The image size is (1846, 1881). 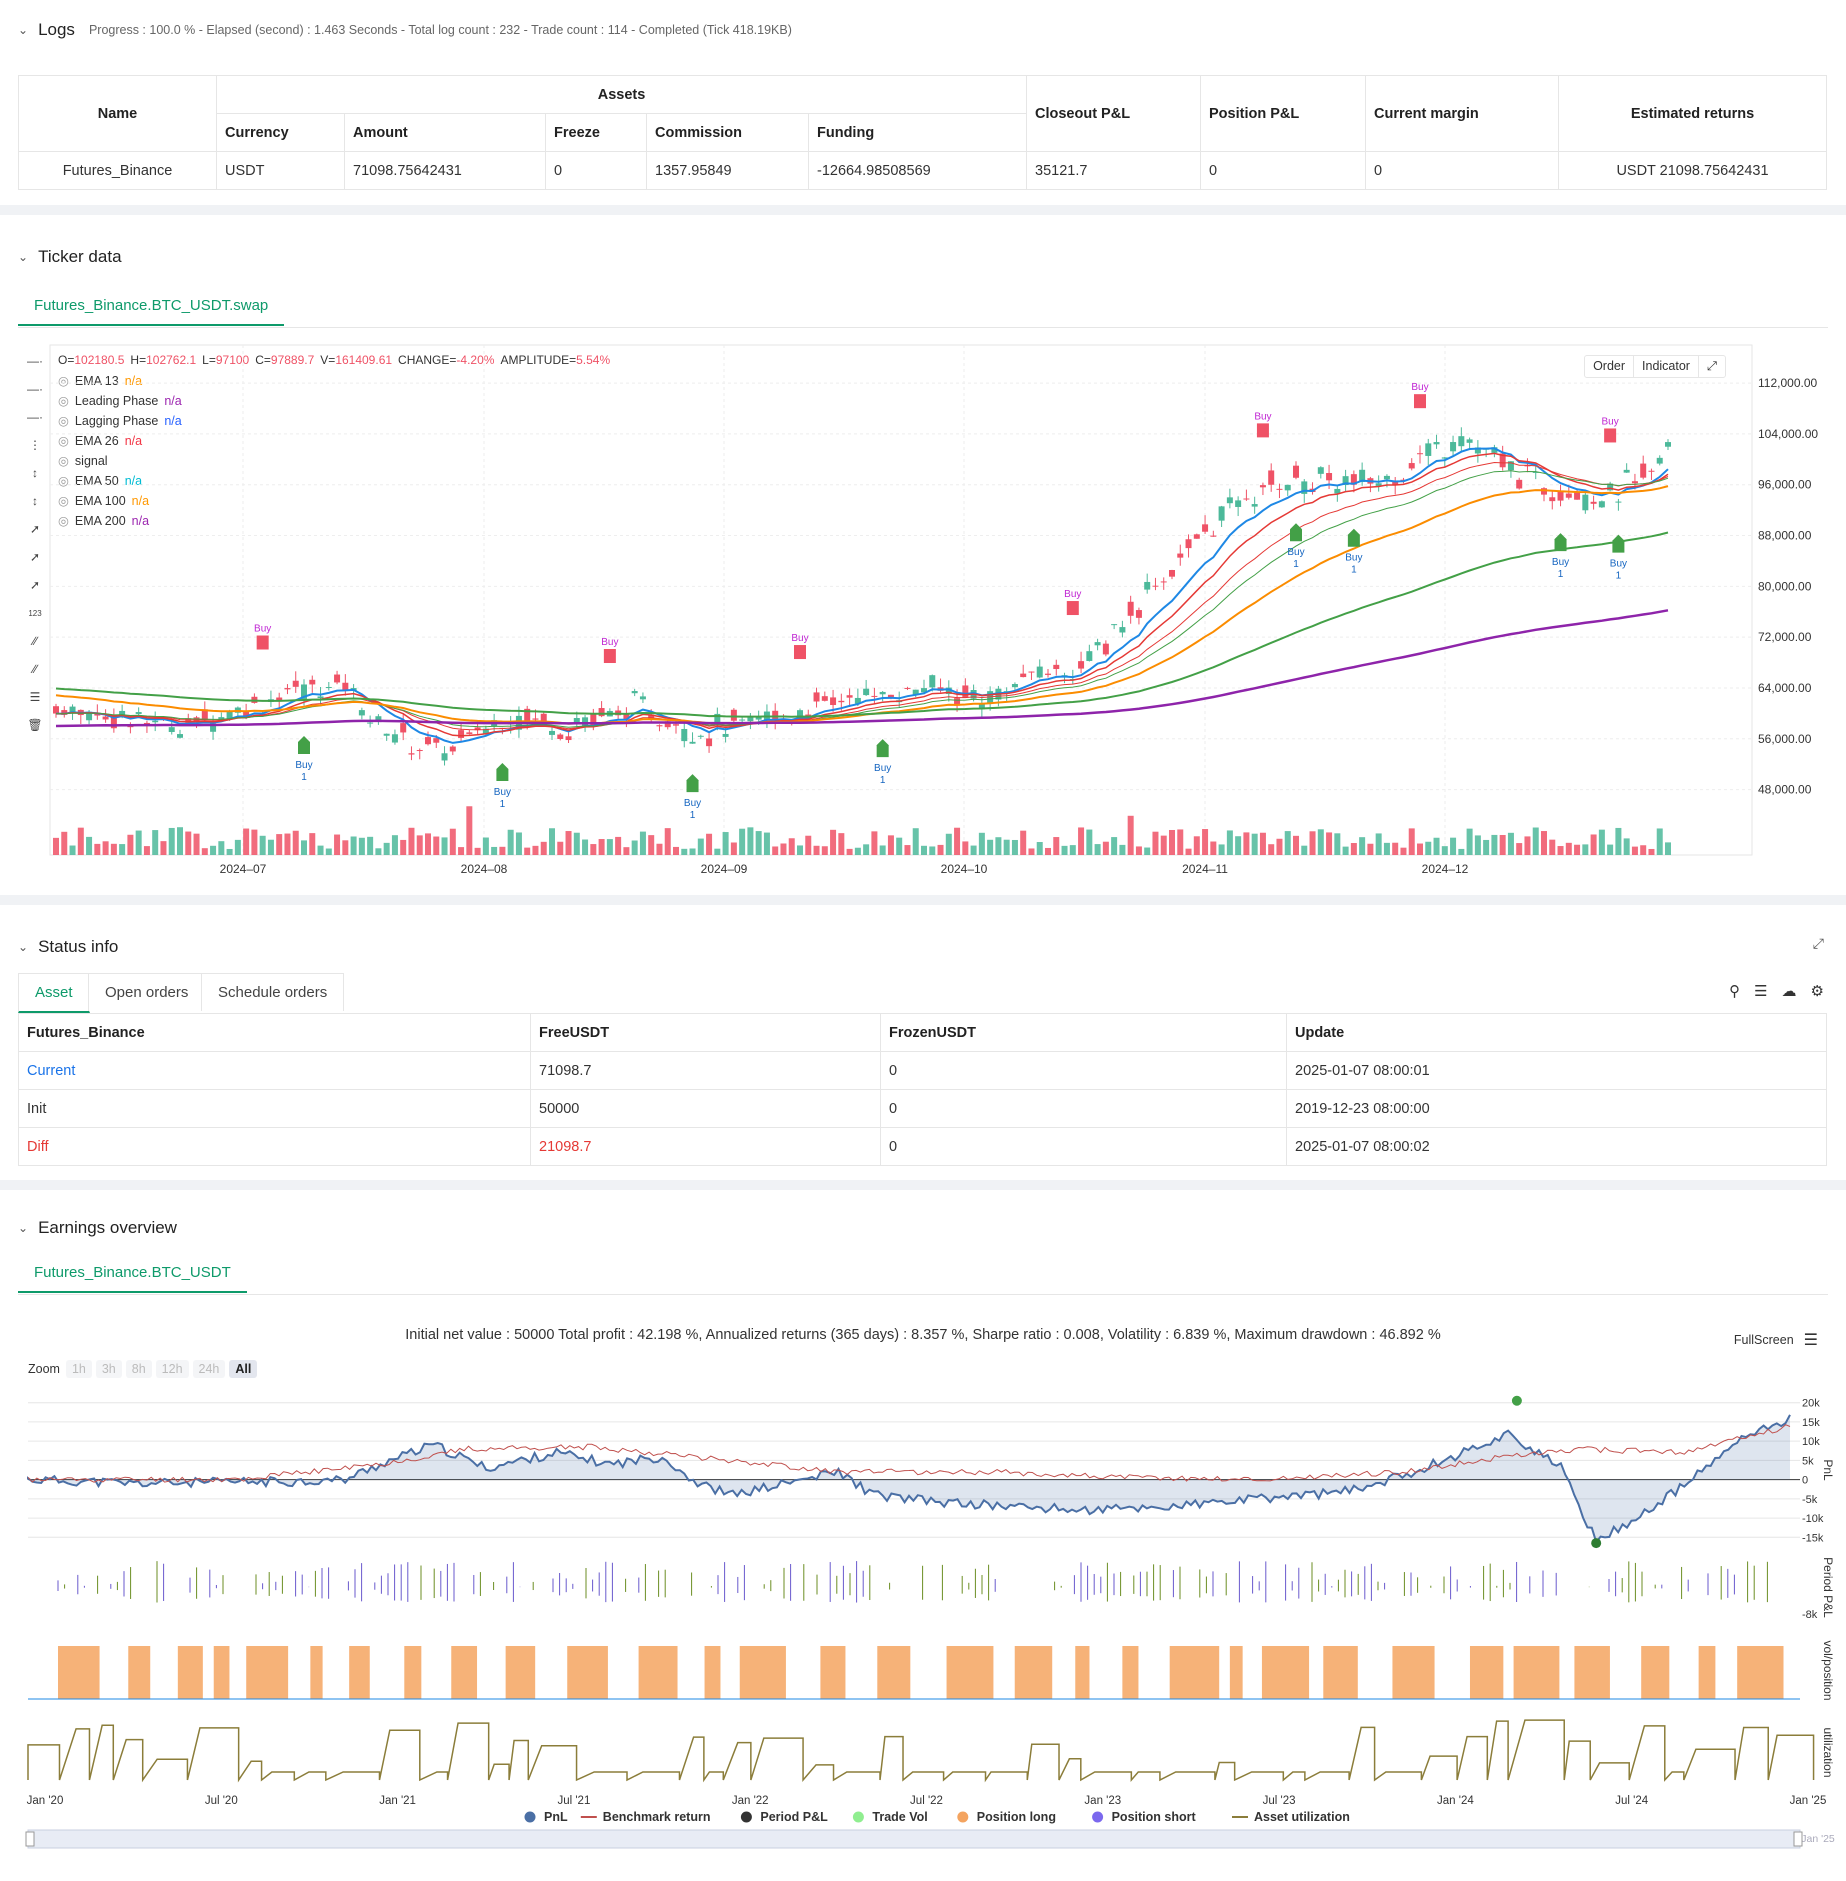 What do you see at coordinates (645, 1817) in the screenshot?
I see `legend-item: Benchmark return` at bounding box center [645, 1817].